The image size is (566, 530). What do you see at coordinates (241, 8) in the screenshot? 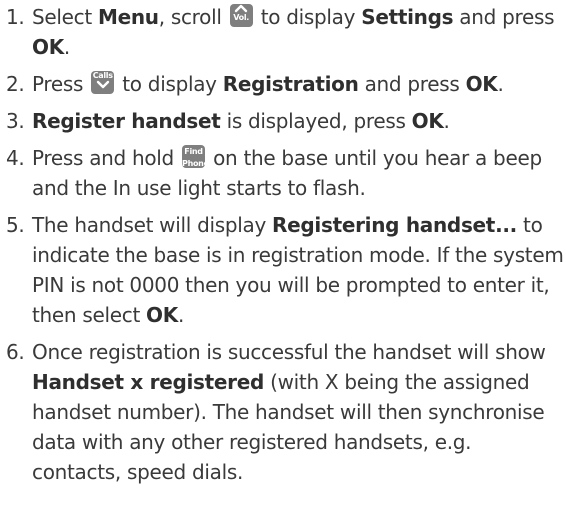
I see `chevron-up-icon` at bounding box center [241, 8].